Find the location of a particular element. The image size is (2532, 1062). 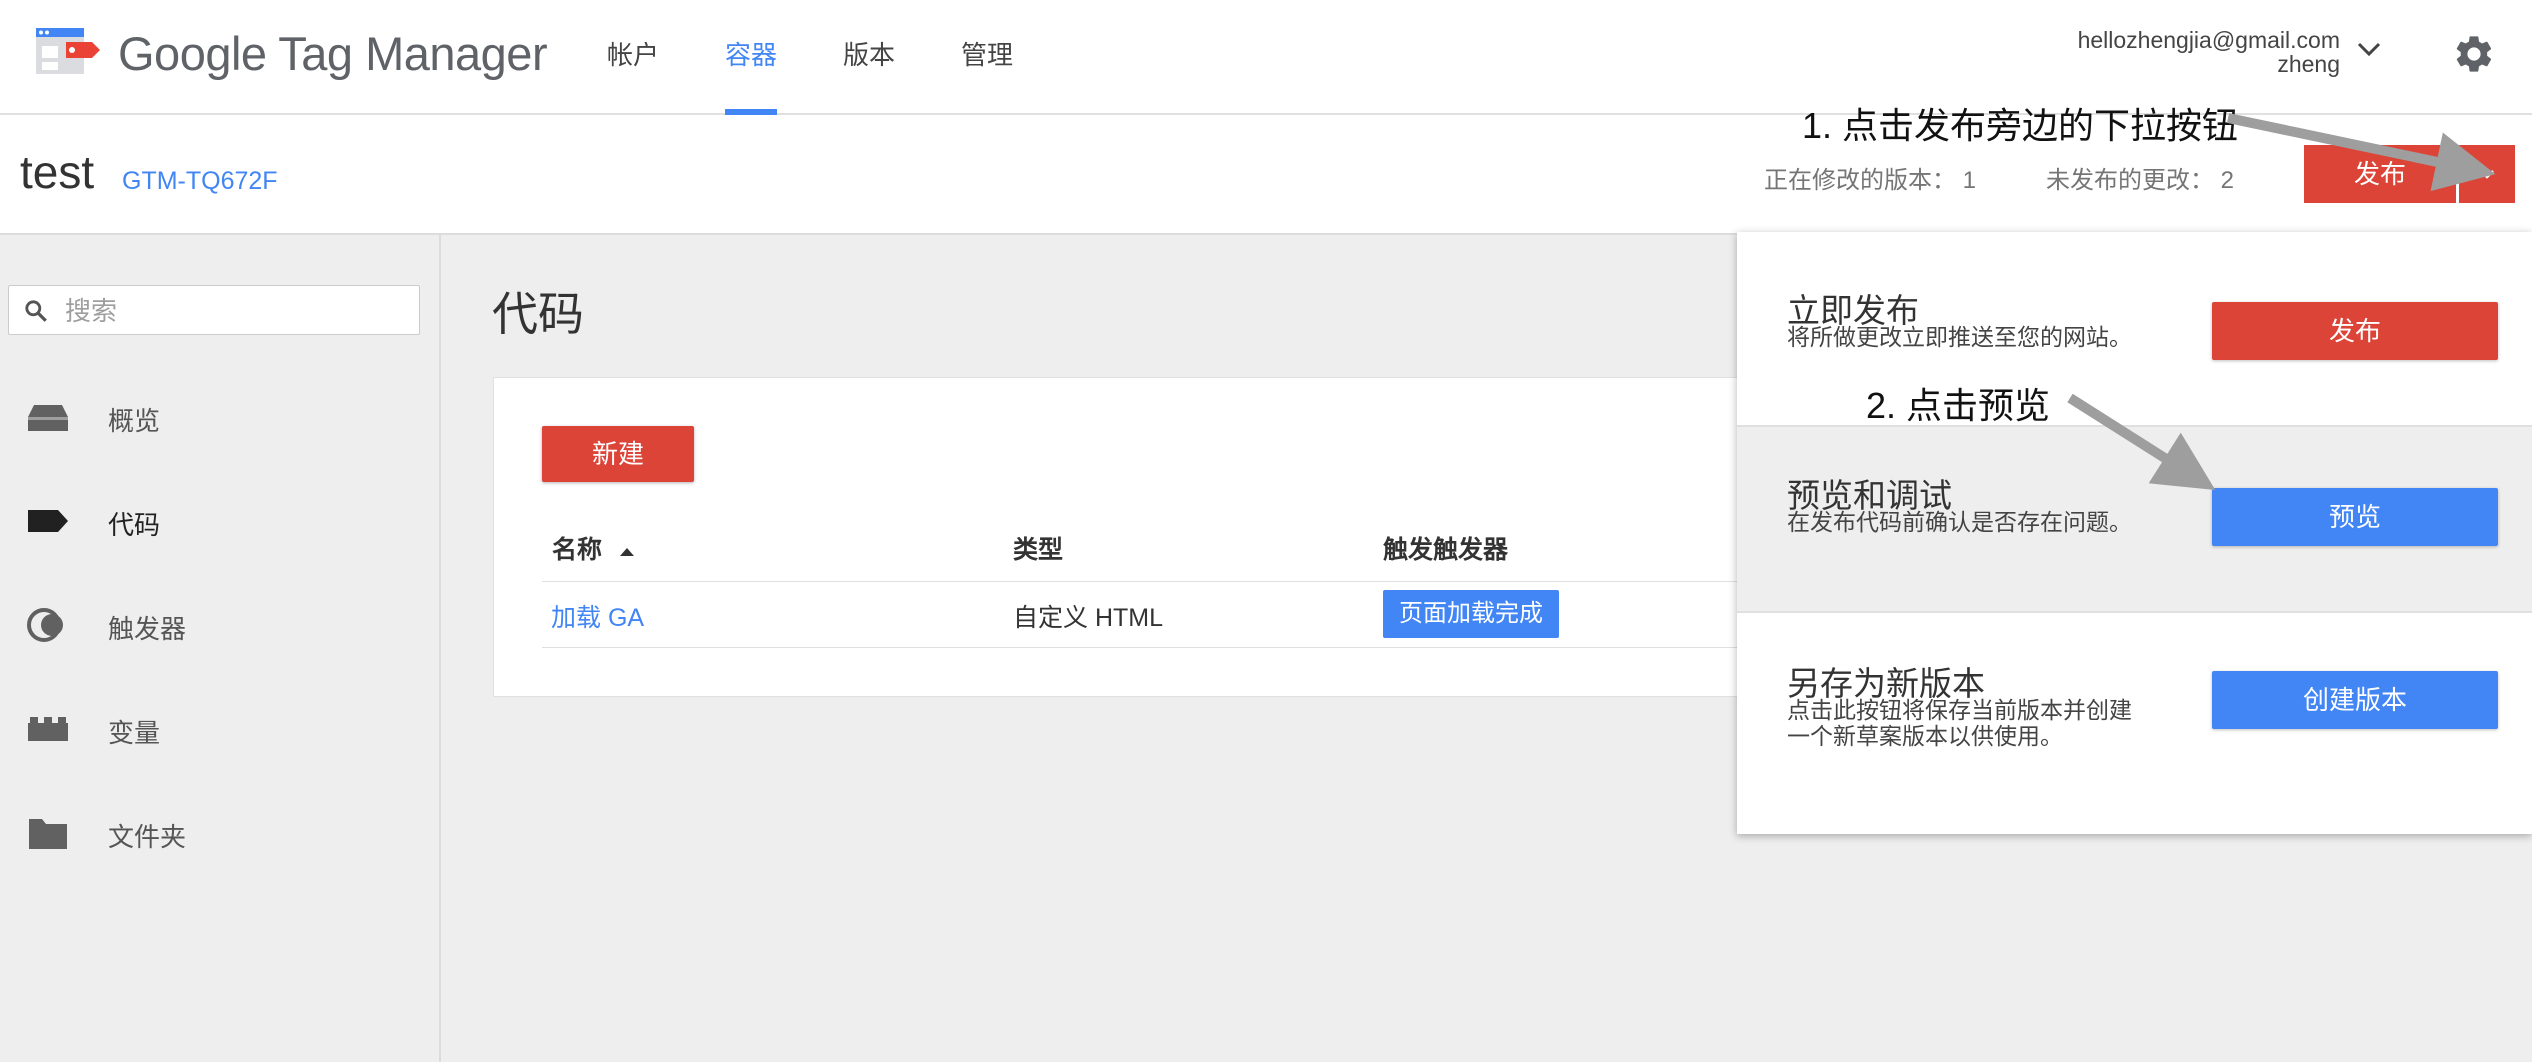

sidebar-item-variables: 变量 is located at coordinates (219, 729).